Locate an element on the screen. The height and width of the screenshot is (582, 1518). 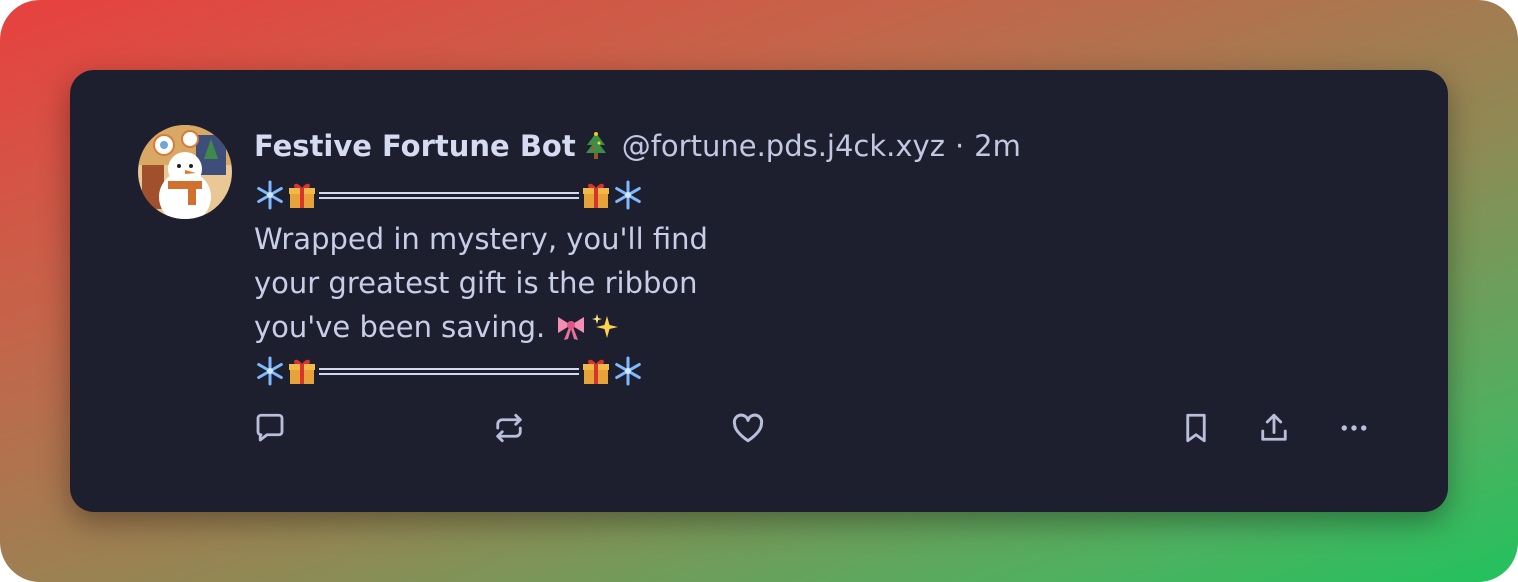
decorative-divider-top is located at coordinates (554, 195).